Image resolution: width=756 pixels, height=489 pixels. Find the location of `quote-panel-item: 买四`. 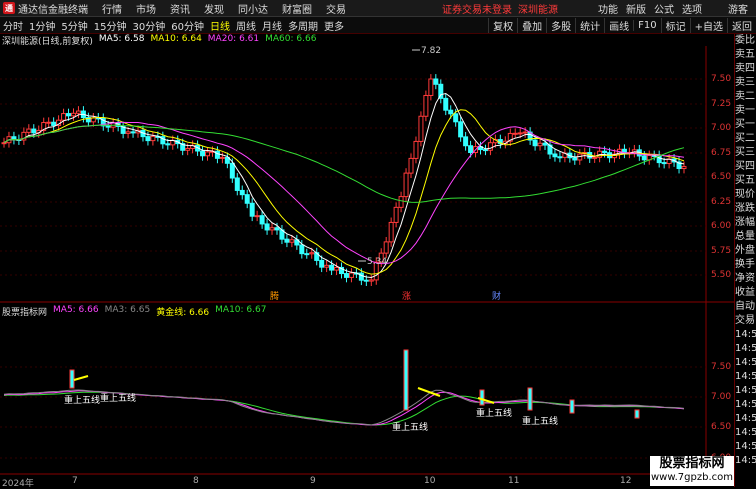

quote-panel-item: 买四 is located at coordinates (745, 166).